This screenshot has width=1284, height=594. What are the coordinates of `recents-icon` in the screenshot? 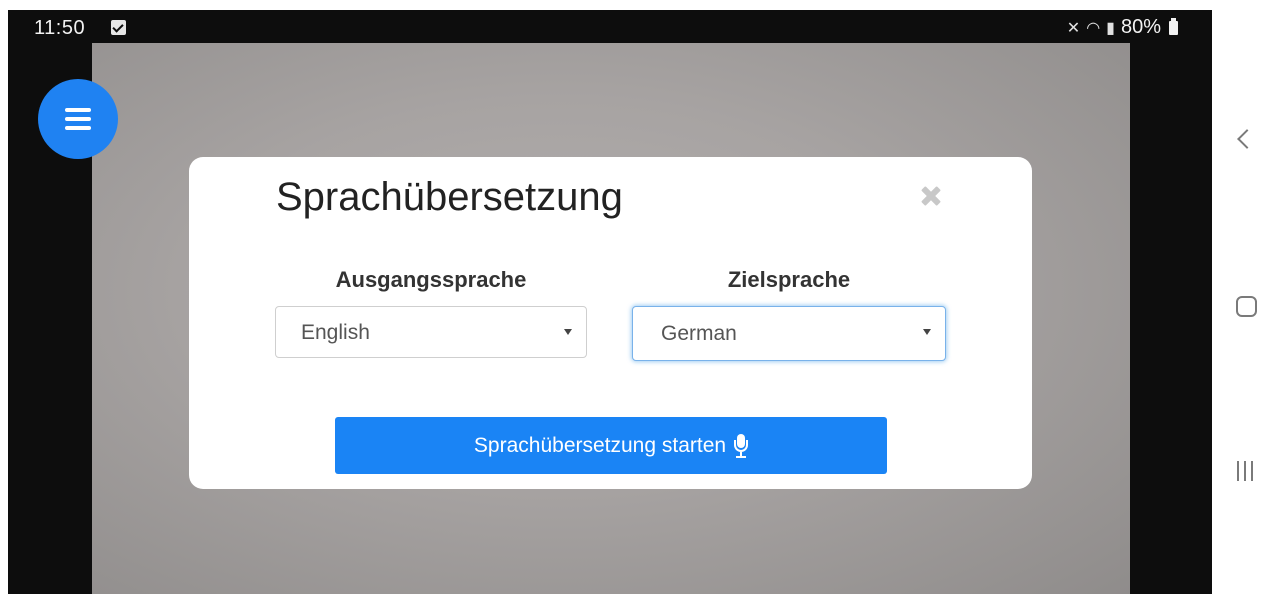 It's located at (1246, 471).